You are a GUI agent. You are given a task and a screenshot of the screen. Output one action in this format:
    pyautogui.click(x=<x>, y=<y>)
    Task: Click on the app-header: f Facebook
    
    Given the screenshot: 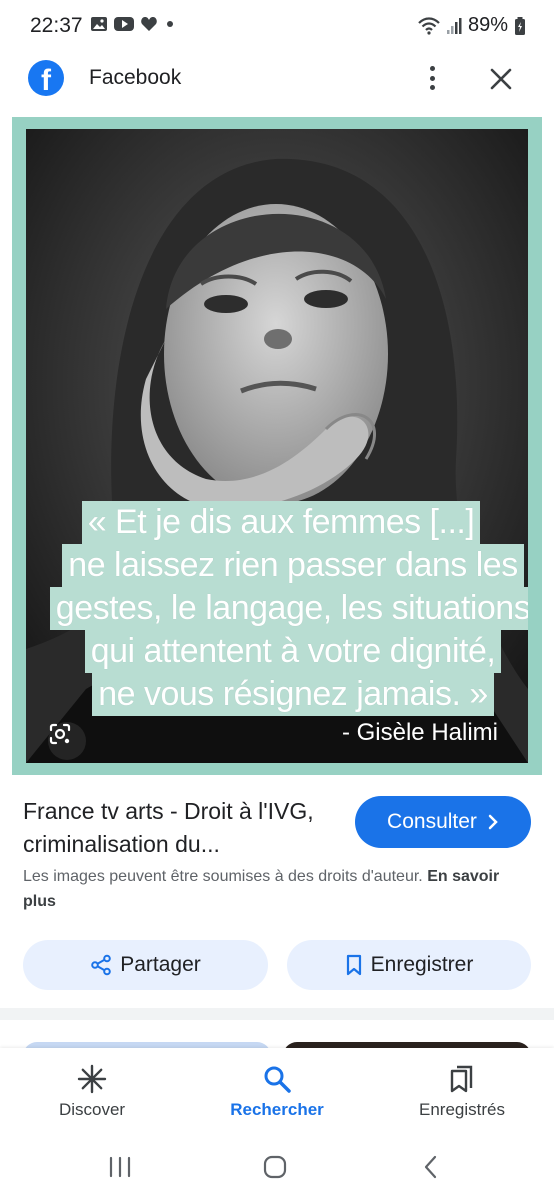 What is the action you would take?
    pyautogui.click(x=277, y=79)
    